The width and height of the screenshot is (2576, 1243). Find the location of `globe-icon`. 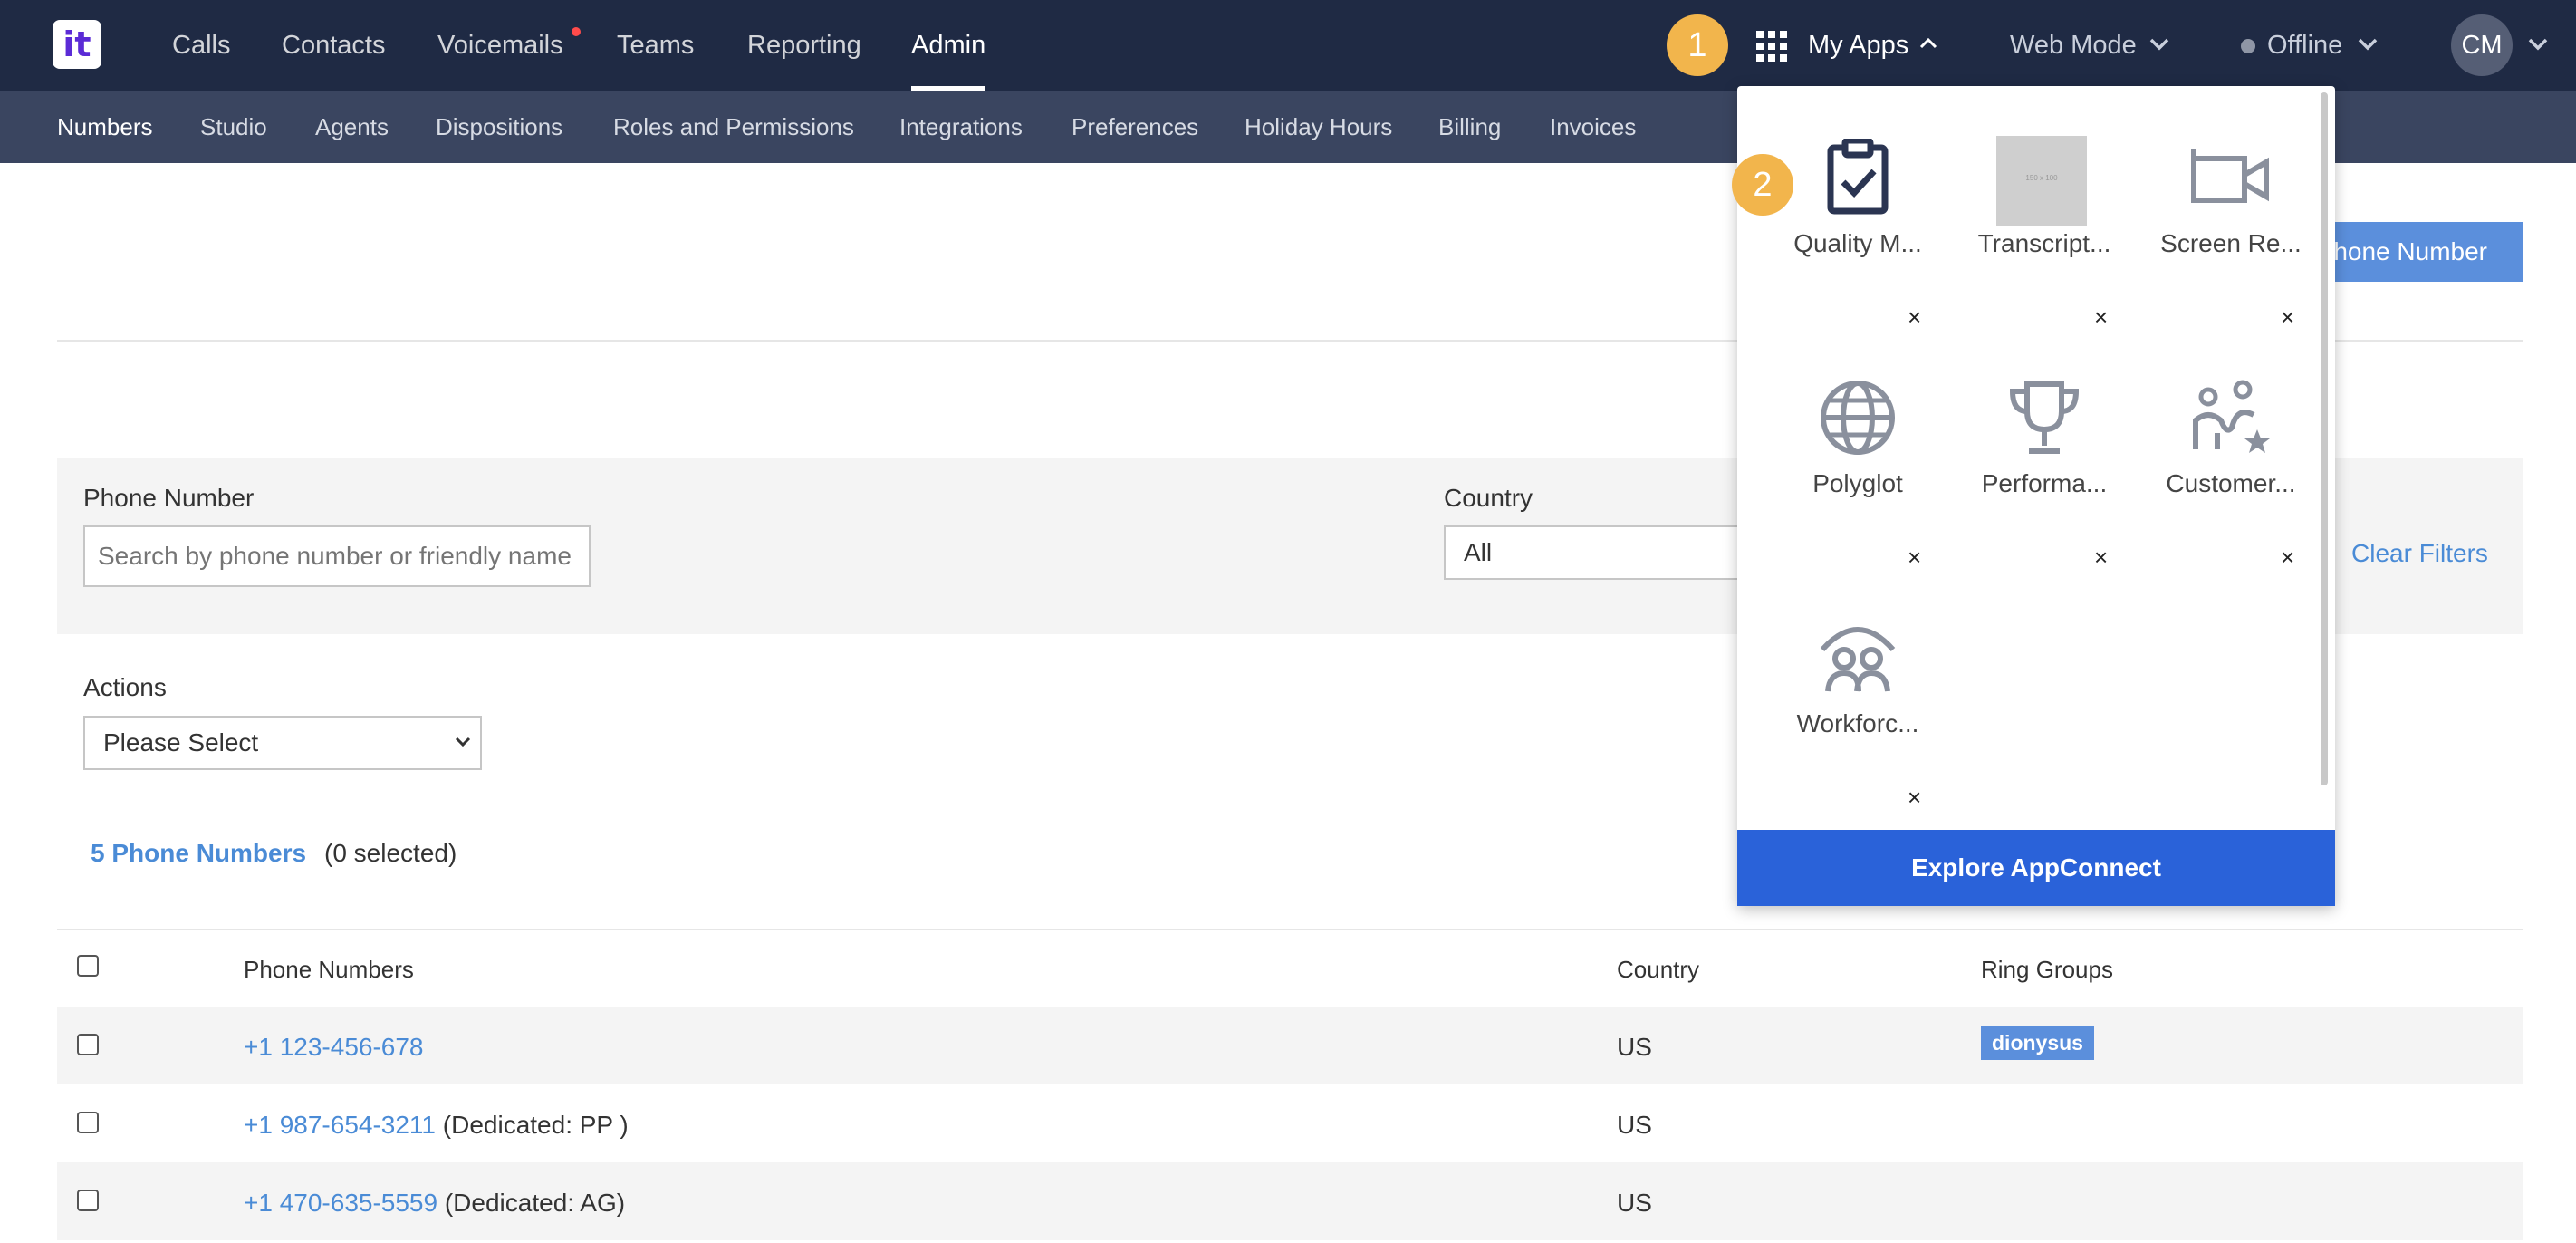

globe-icon is located at coordinates (1858, 418).